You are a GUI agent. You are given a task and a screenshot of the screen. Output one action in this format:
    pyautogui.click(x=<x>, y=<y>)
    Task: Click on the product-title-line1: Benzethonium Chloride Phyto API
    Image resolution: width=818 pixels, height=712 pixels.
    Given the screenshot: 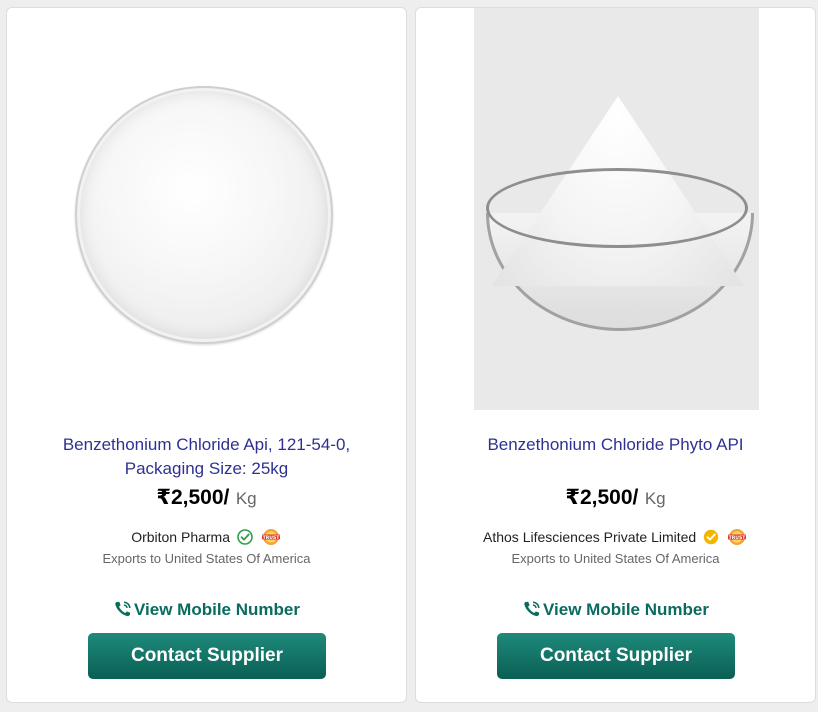 What is the action you would take?
    pyautogui.click(x=615, y=445)
    